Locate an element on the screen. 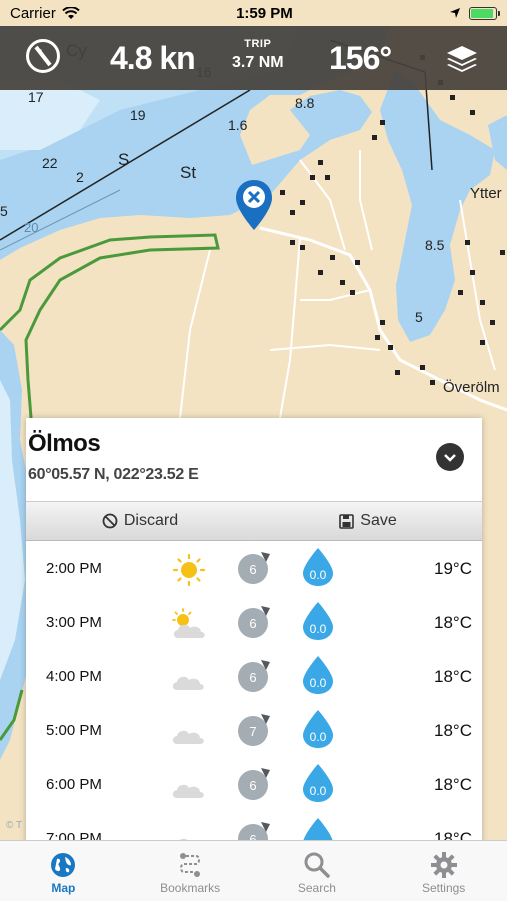 This screenshot has height=901, width=507. speed-readout: 4.8 kn is located at coordinates (153, 58).